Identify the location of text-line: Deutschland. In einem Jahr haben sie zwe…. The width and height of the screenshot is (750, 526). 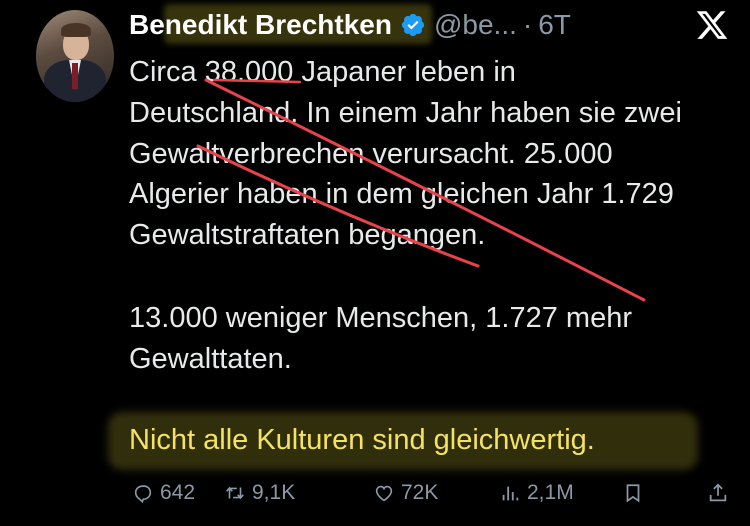
(405, 112).